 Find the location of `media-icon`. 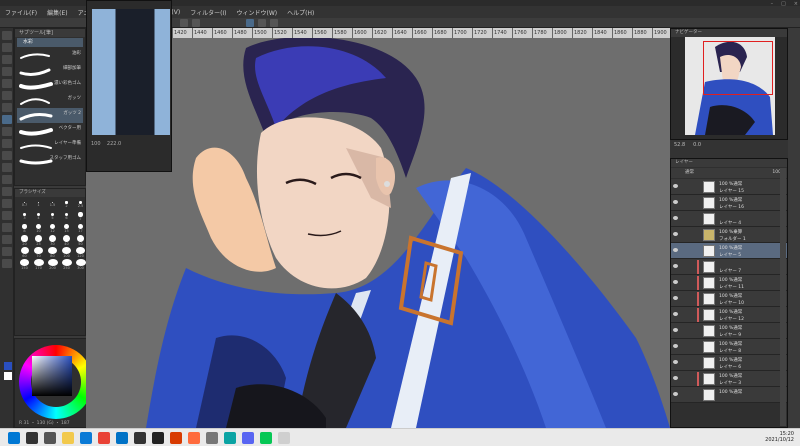

media-icon is located at coordinates (230, 438).